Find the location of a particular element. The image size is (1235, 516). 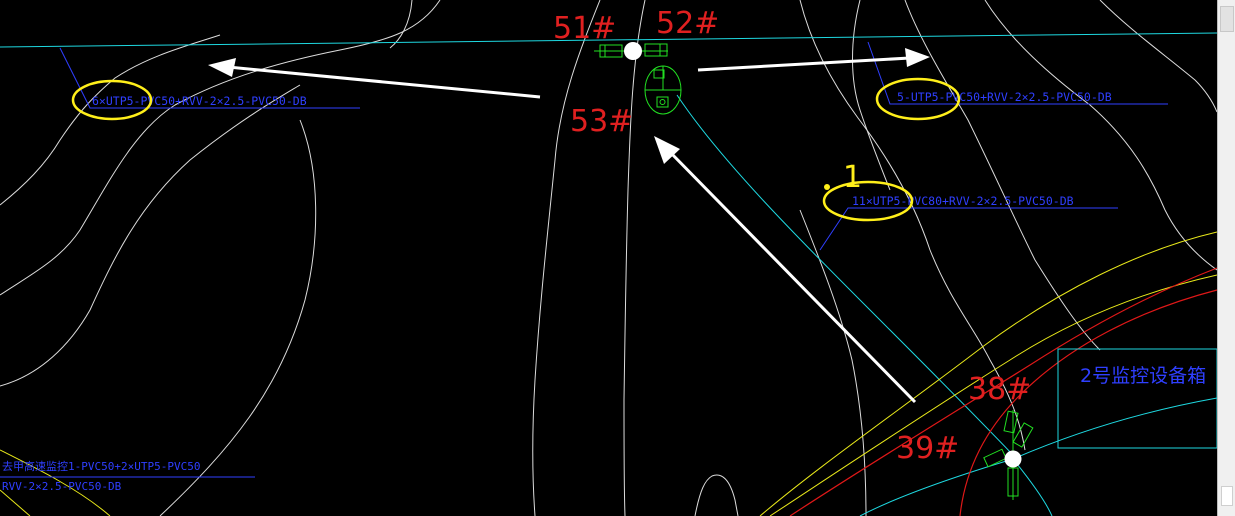

equipment-box is located at coordinates (1137, 398).